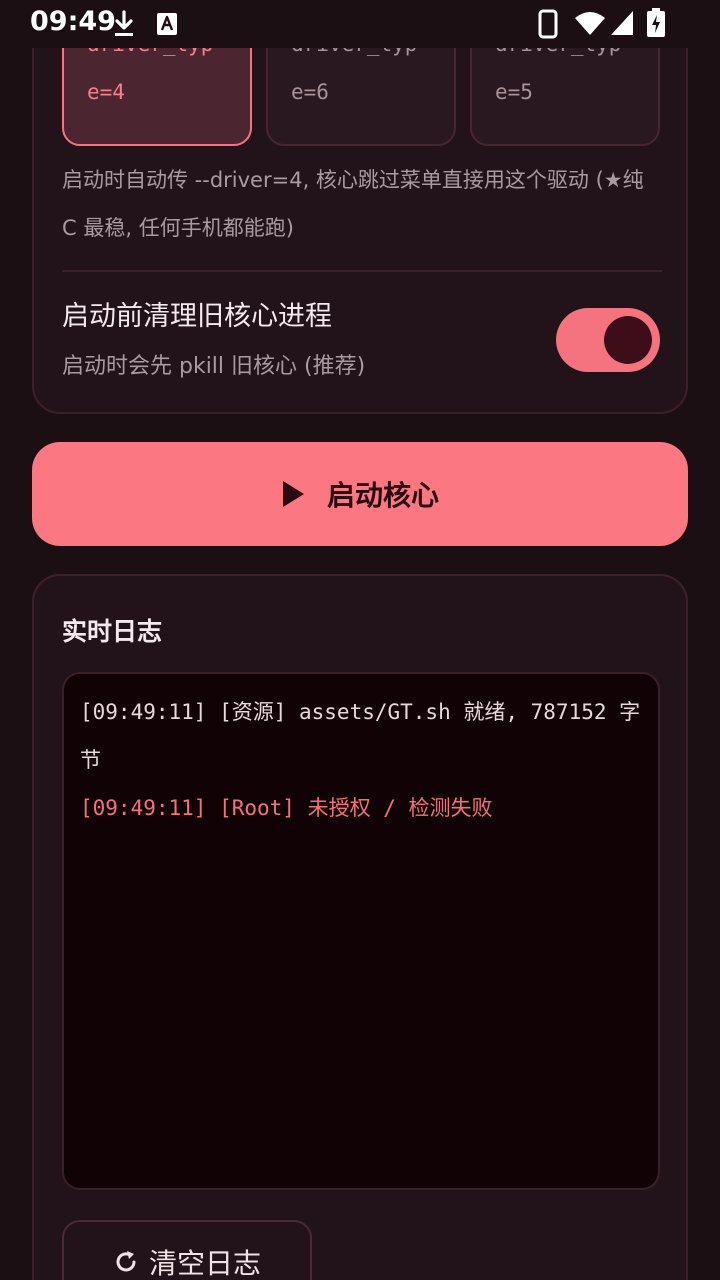 Image resolution: width=720 pixels, height=1280 pixels. What do you see at coordinates (628, 340) in the screenshot?
I see `toggle-knob` at bounding box center [628, 340].